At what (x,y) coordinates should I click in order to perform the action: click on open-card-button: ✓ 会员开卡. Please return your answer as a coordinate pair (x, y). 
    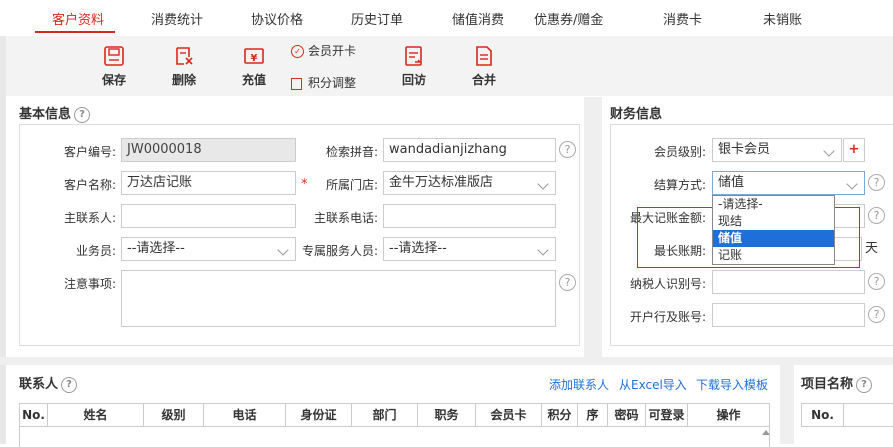
    Looking at the image, I should click on (323, 50).